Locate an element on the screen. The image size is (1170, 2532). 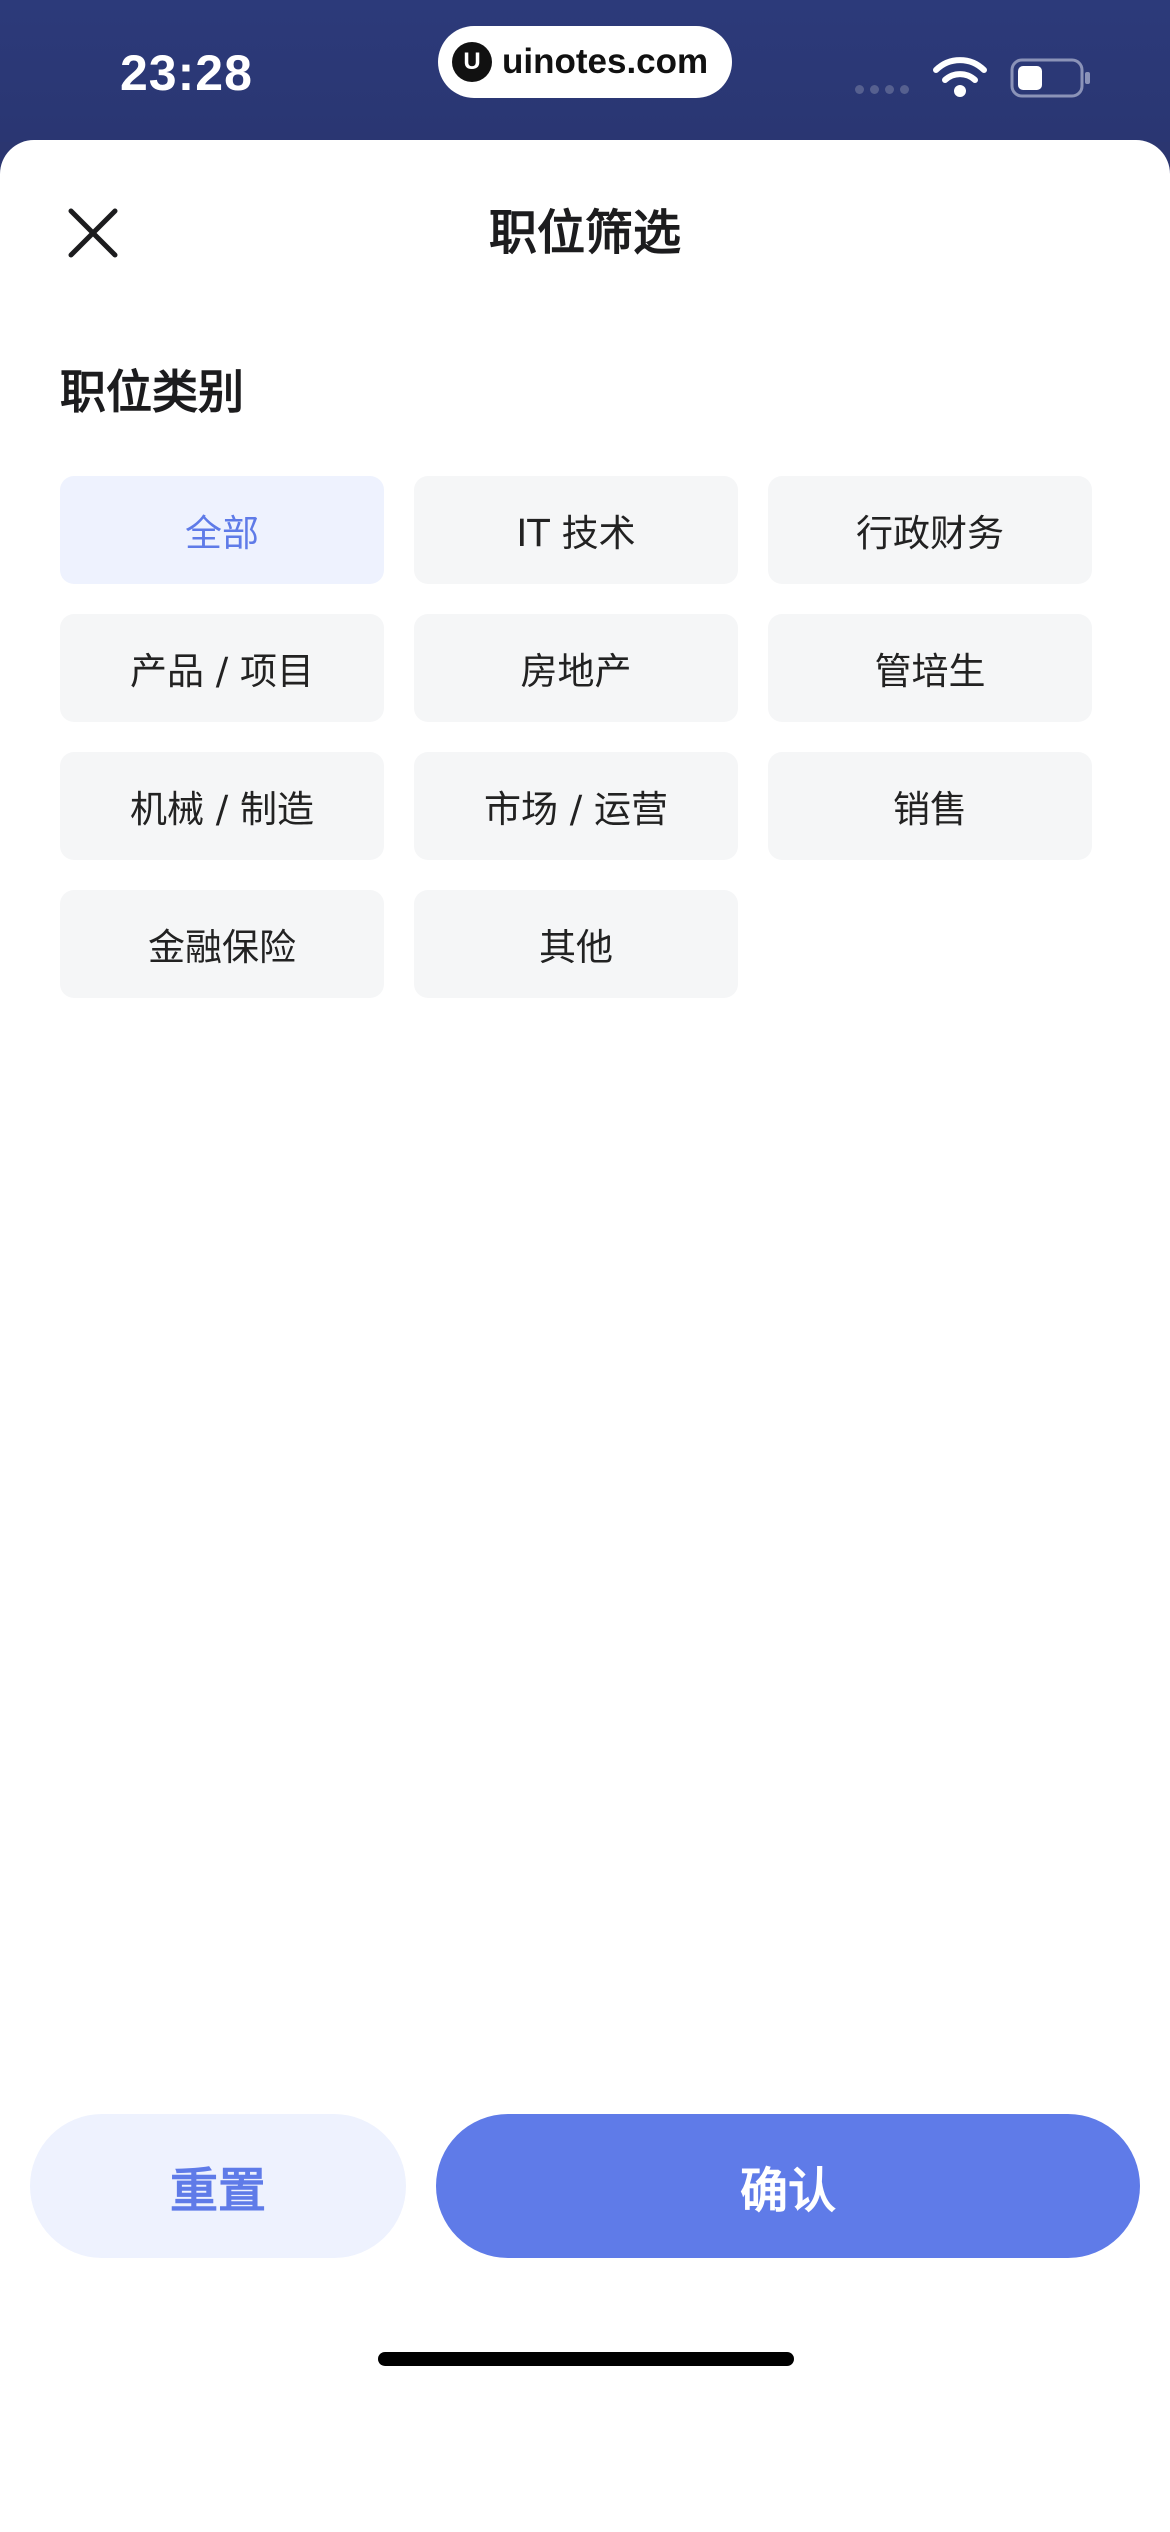
footer-actions: 重置 确认 is located at coordinates (585, 2186).